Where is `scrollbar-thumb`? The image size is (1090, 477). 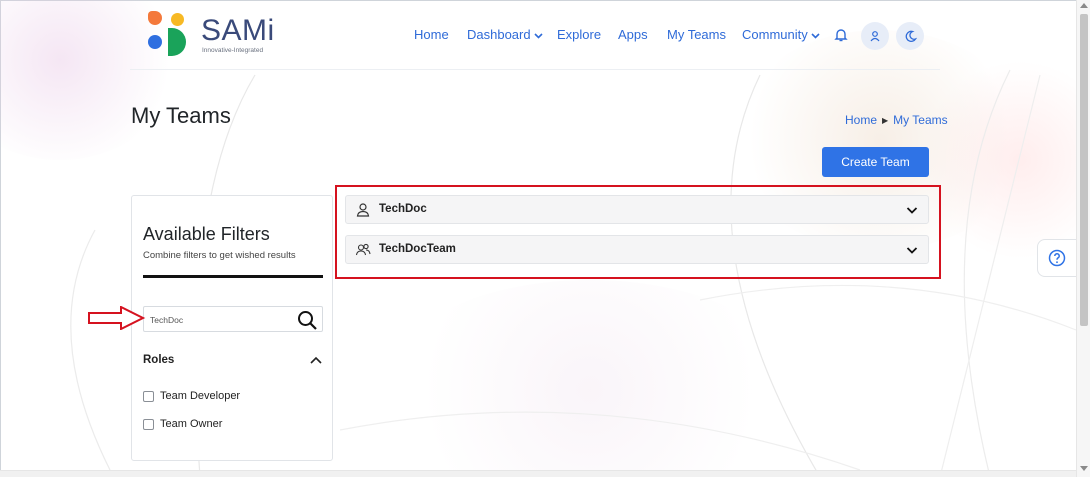 scrollbar-thumb is located at coordinates (1084, 170).